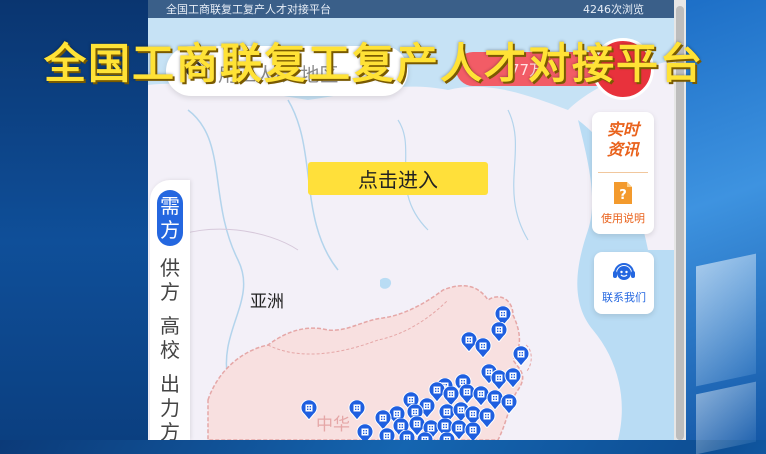 This screenshot has height=454, width=766. Describe the element at coordinates (170, 338) in the screenshot. I see `tab-university: 高校` at that location.